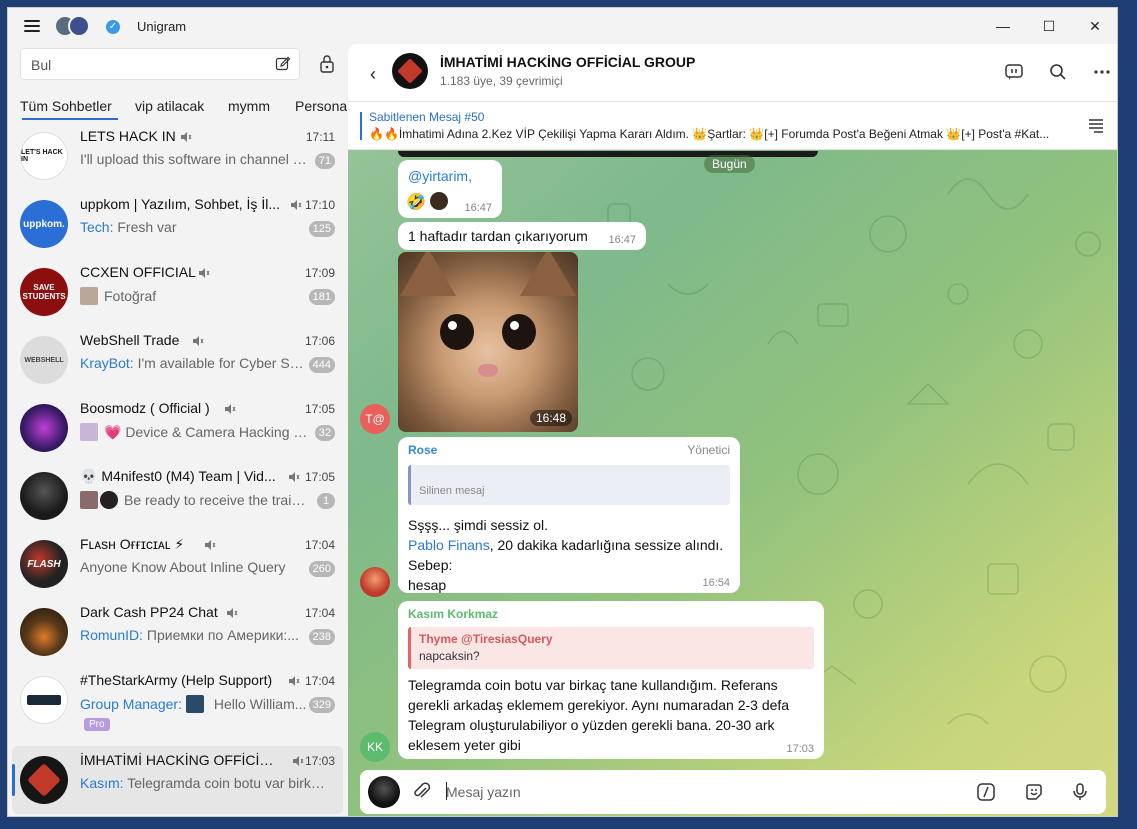 The height and width of the screenshot is (829, 1137). I want to click on microphone-icon, so click(1080, 792).